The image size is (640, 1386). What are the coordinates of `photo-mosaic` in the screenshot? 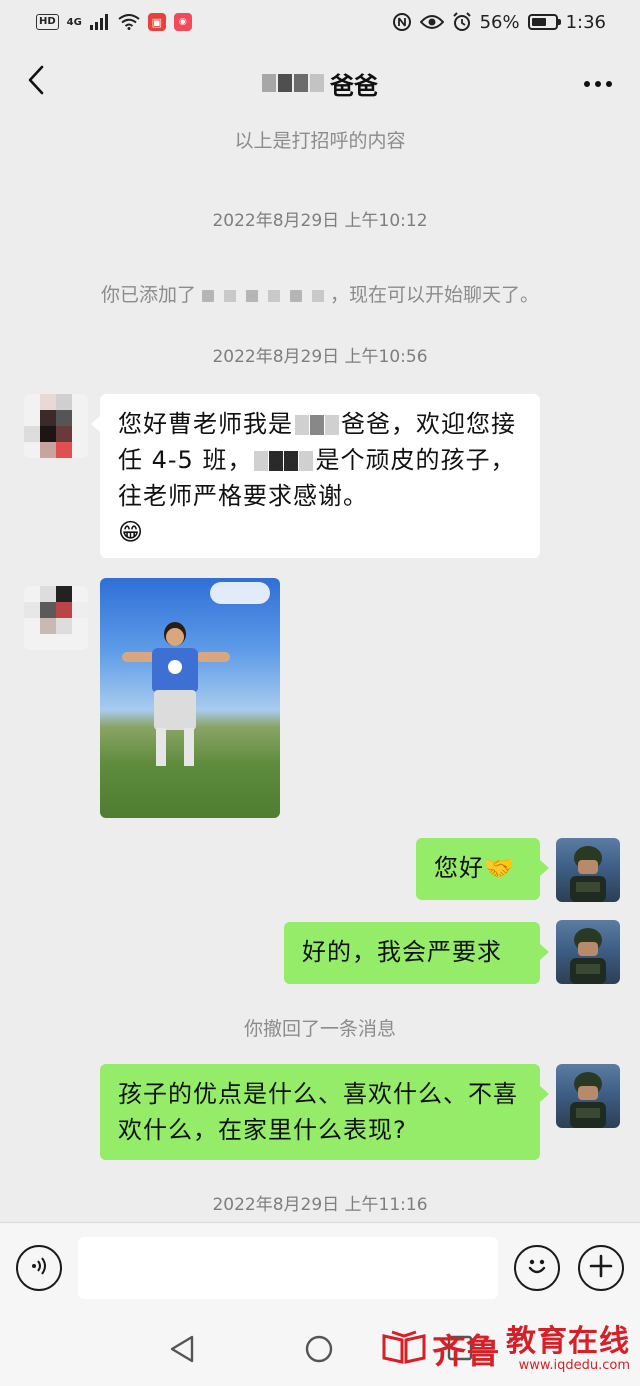 It's located at (240, 593).